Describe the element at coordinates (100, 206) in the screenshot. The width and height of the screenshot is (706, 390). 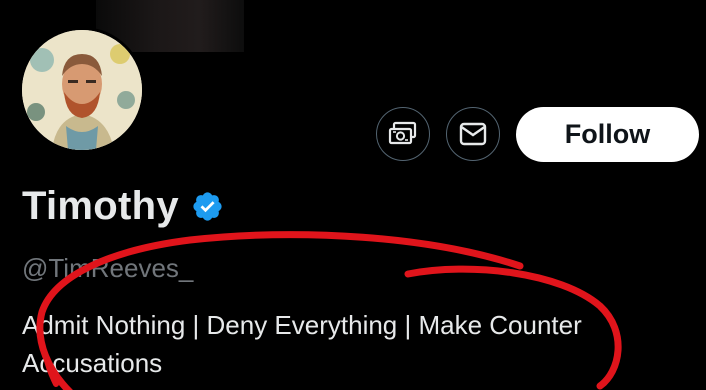
I see `display-name: Timothy` at that location.